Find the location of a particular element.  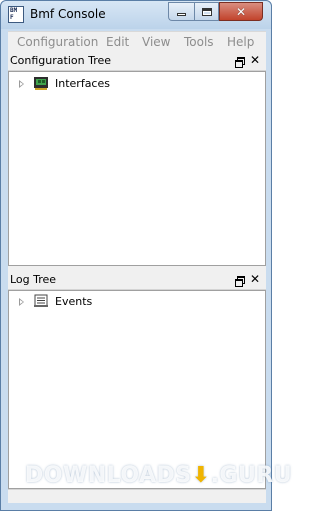

tree-node-label: Events is located at coordinates (74, 301).